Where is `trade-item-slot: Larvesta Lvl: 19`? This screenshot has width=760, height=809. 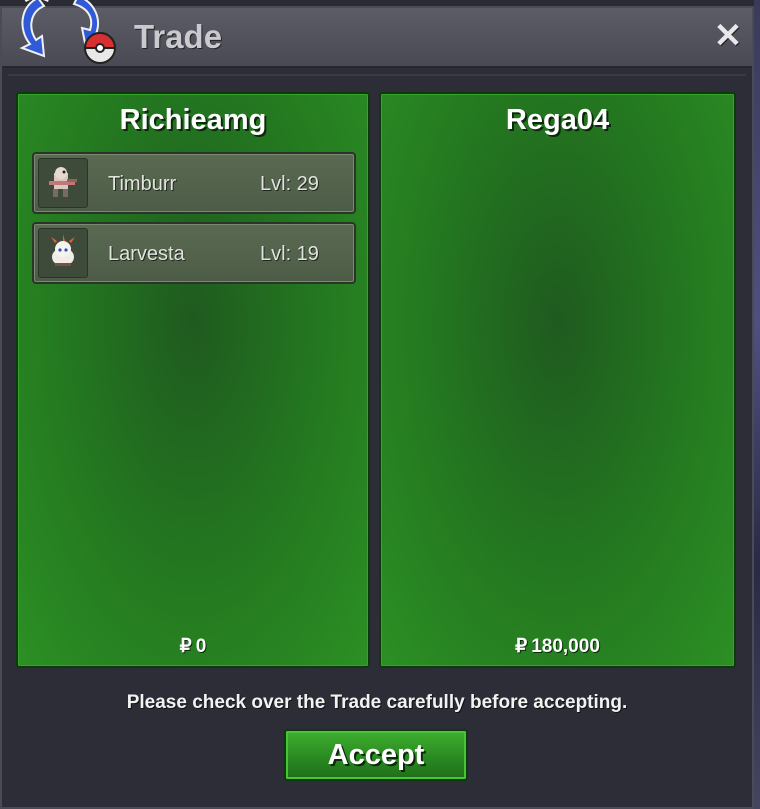 trade-item-slot: Larvesta Lvl: 19 is located at coordinates (194, 253).